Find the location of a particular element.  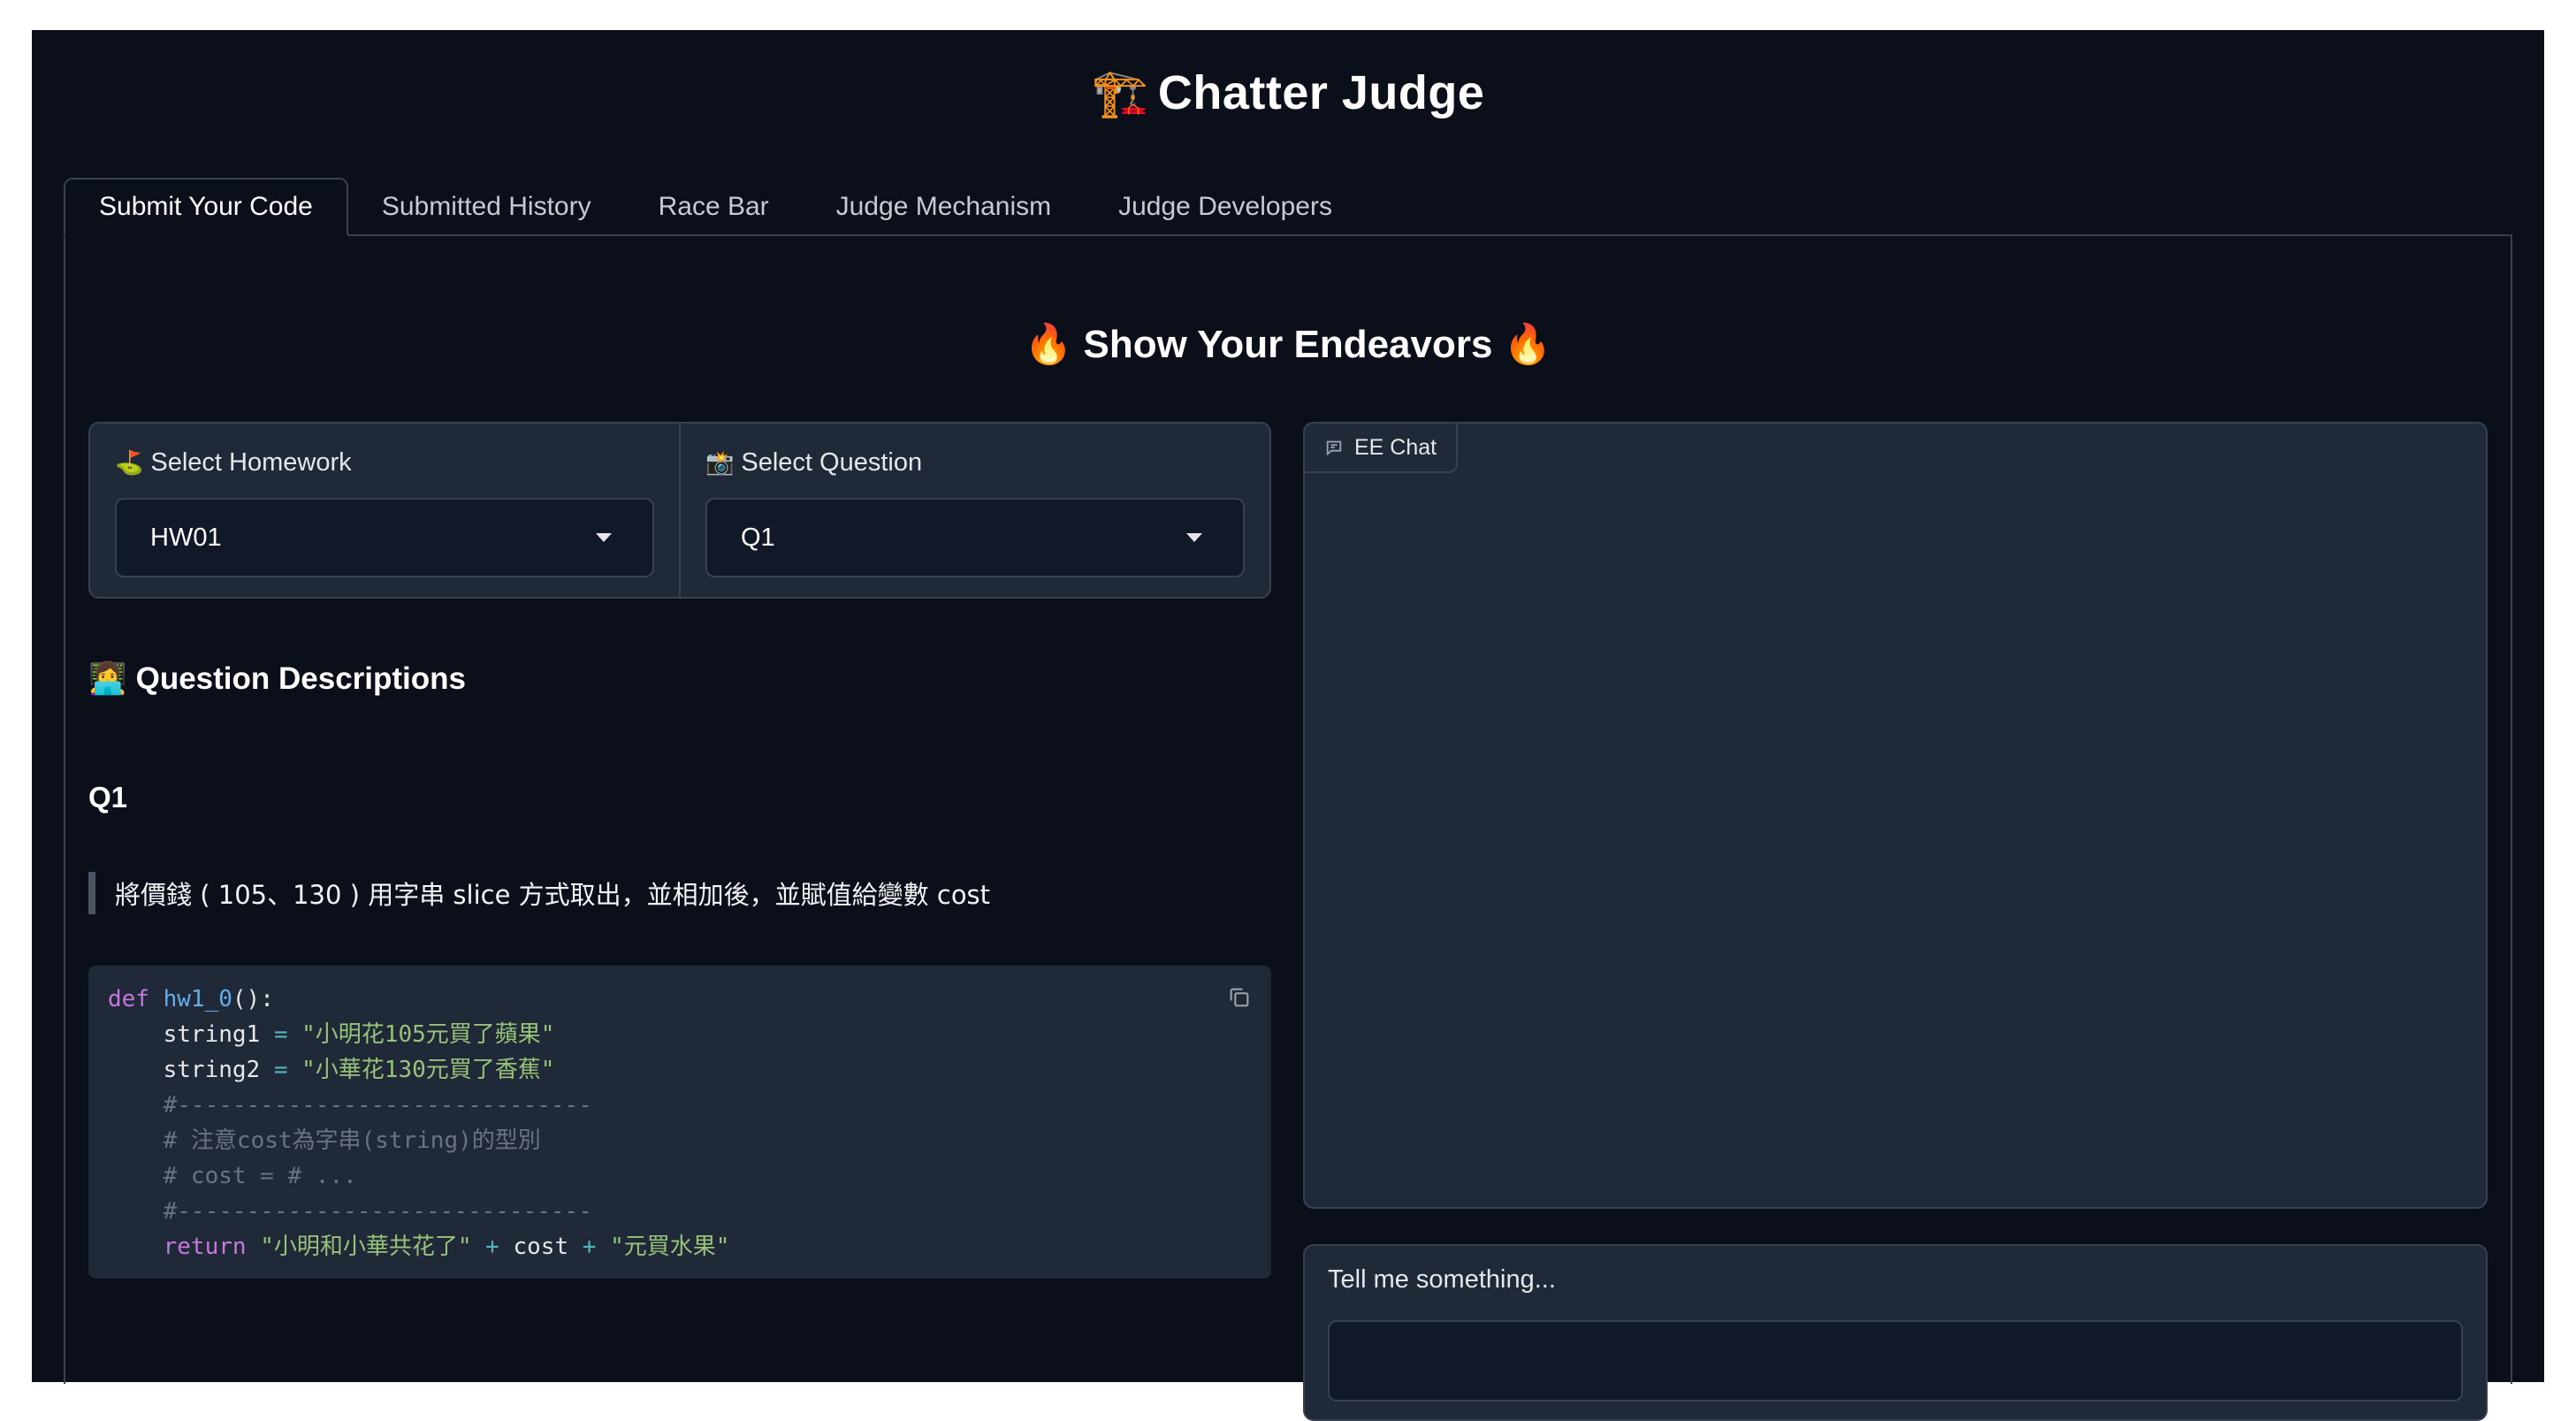

section-title-text: Show Your Endeavors is located at coordinates (1288, 345).